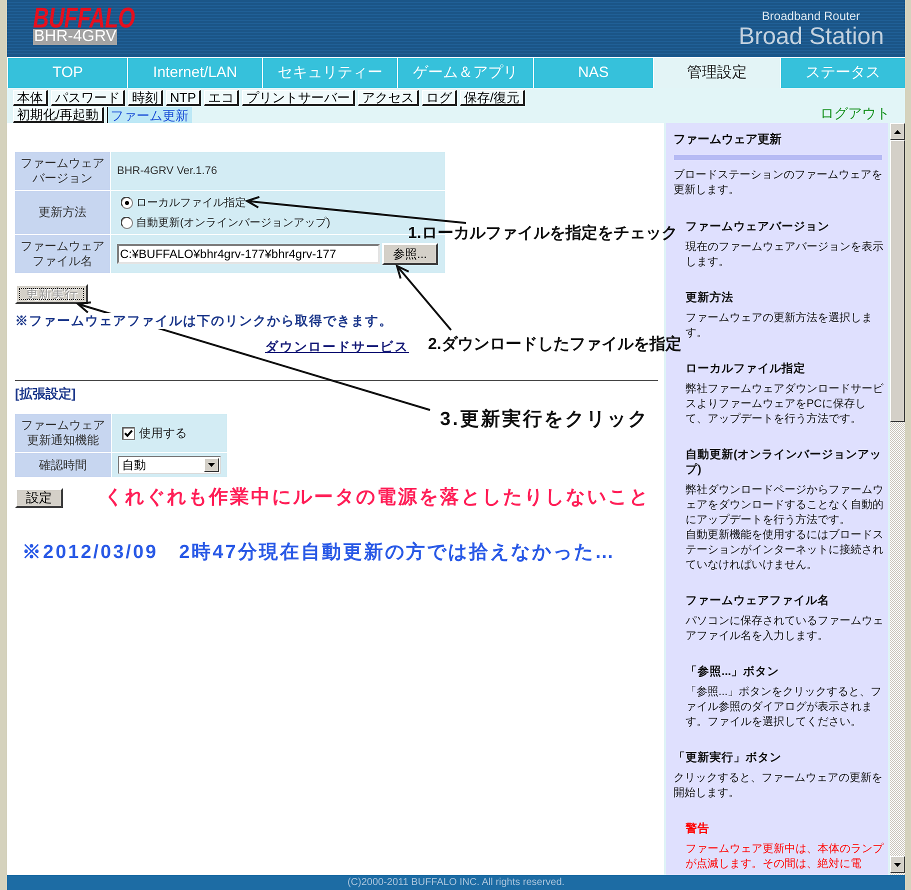 The image size is (911, 890). I want to click on scrollbar, so click(897, 499).